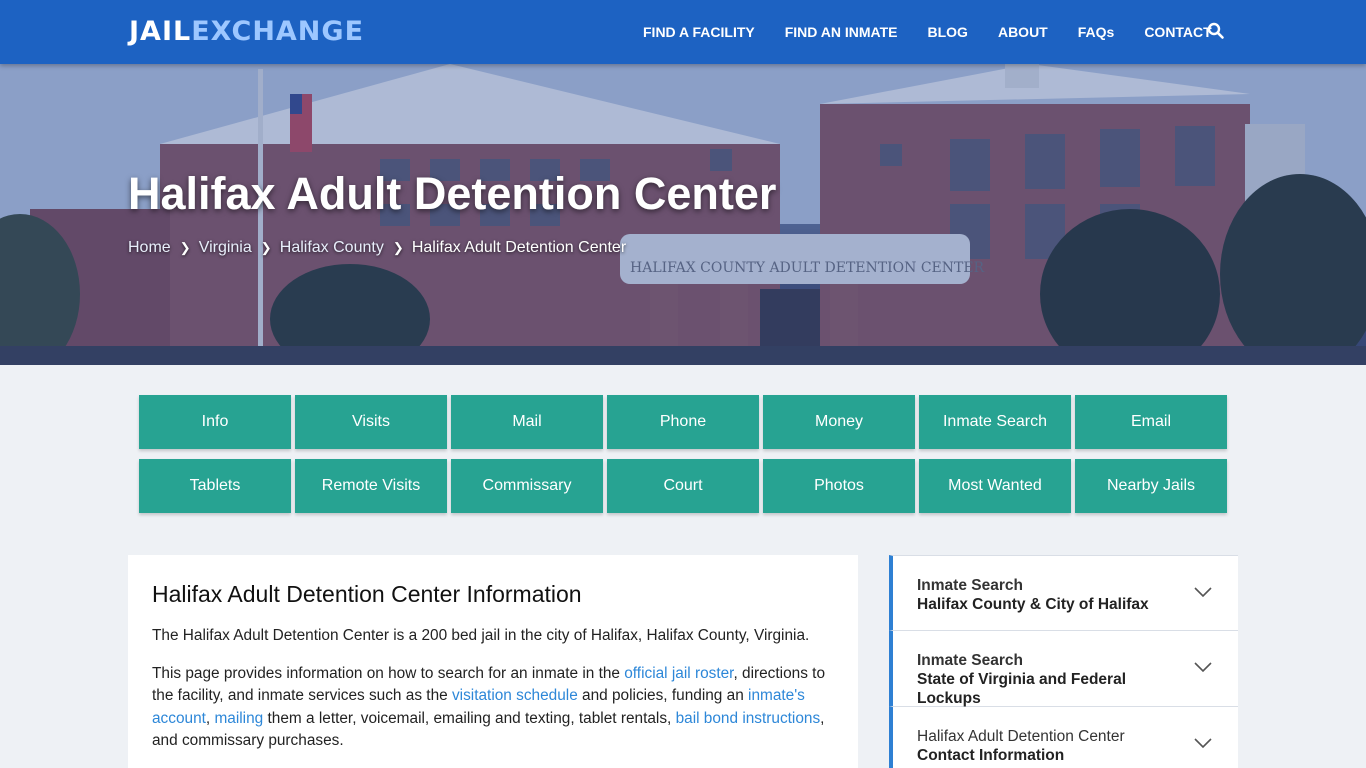 The height and width of the screenshot is (768, 1366). Describe the element at coordinates (995, 486) in the screenshot. I see `menu-button-most-wanted: Most Wanted` at that location.